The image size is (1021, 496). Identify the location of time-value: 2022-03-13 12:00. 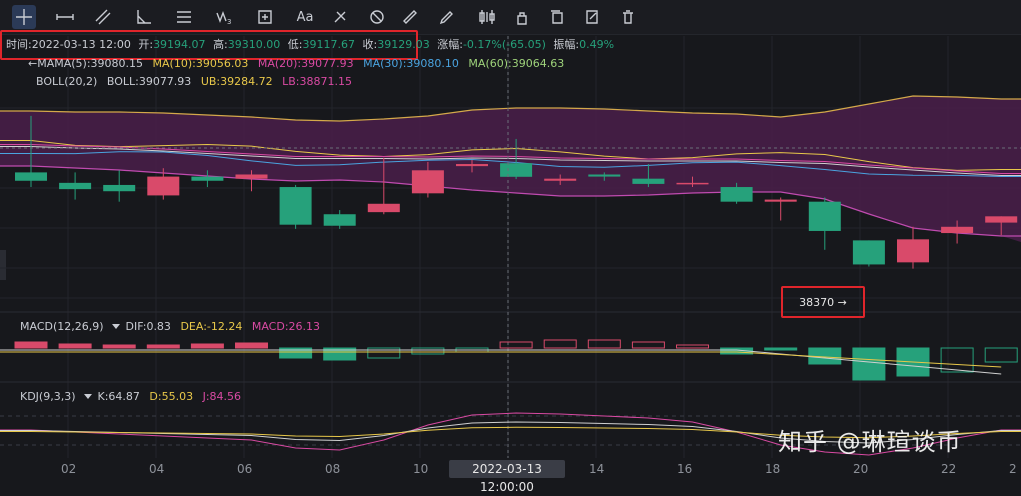
(81, 44).